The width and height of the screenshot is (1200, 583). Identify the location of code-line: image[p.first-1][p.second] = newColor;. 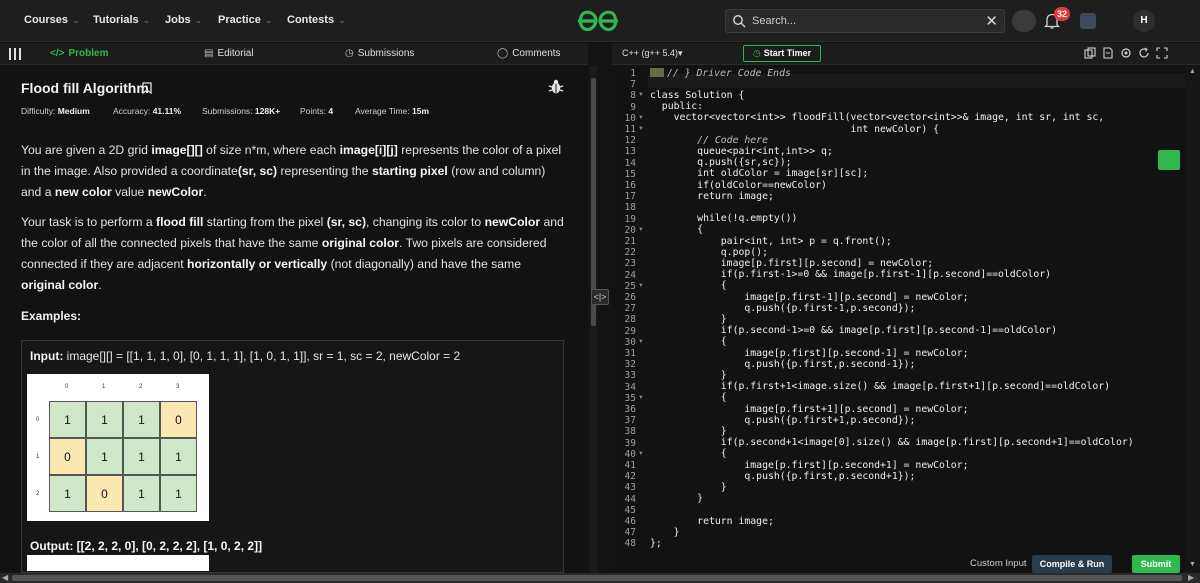
(809, 297).